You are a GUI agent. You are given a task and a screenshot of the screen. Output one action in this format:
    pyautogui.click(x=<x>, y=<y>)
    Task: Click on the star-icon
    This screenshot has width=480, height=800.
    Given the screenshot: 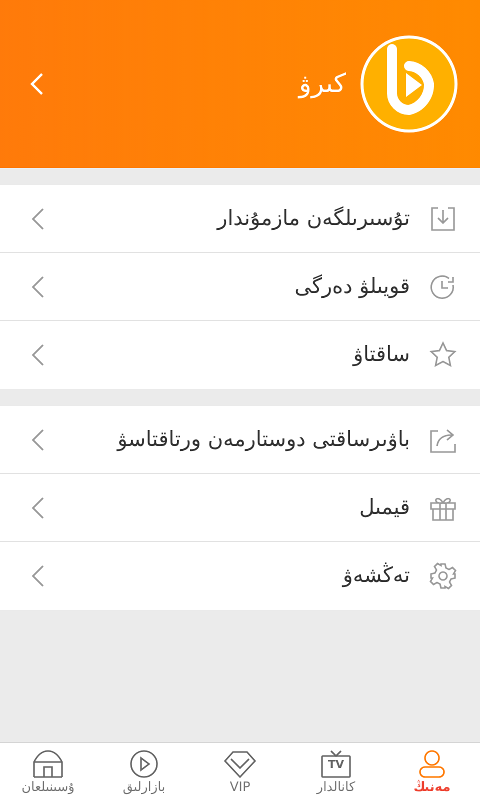 What is the action you would take?
    pyautogui.click(x=443, y=355)
    